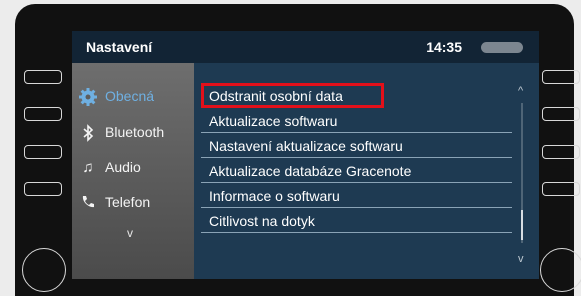  What do you see at coordinates (119, 47) in the screenshot?
I see `page-title: Nastavení` at bounding box center [119, 47].